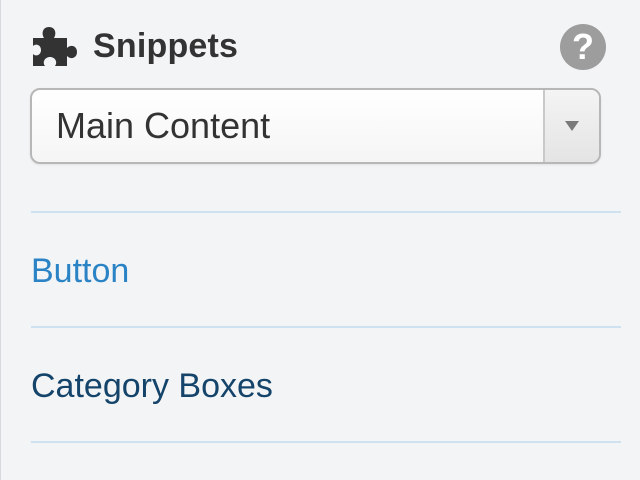 Image resolution: width=640 pixels, height=480 pixels. I want to click on question-circle-icon: ?, so click(583, 47).